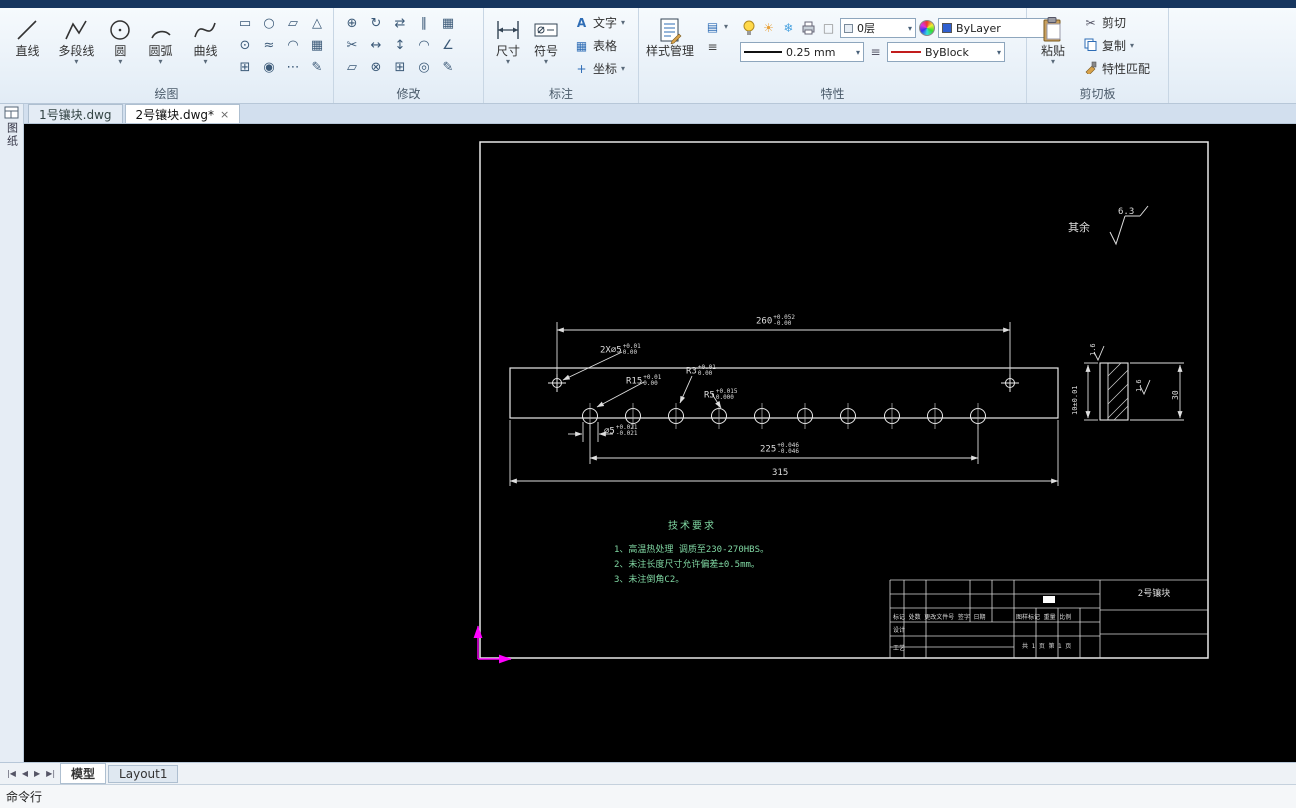 The height and width of the screenshot is (808, 1296). I want to click on paste-button: 粘贴 ▾, so click(1053, 40).